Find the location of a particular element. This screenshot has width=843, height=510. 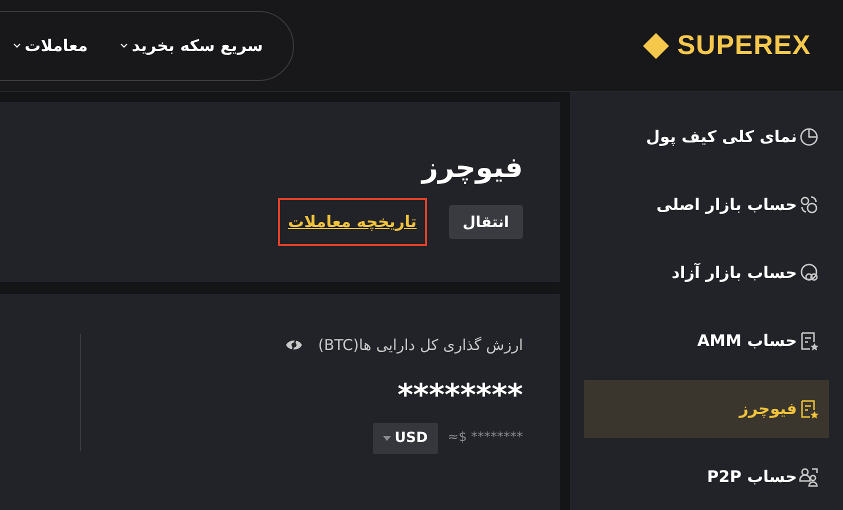

pie-chart-icon is located at coordinates (809, 137).